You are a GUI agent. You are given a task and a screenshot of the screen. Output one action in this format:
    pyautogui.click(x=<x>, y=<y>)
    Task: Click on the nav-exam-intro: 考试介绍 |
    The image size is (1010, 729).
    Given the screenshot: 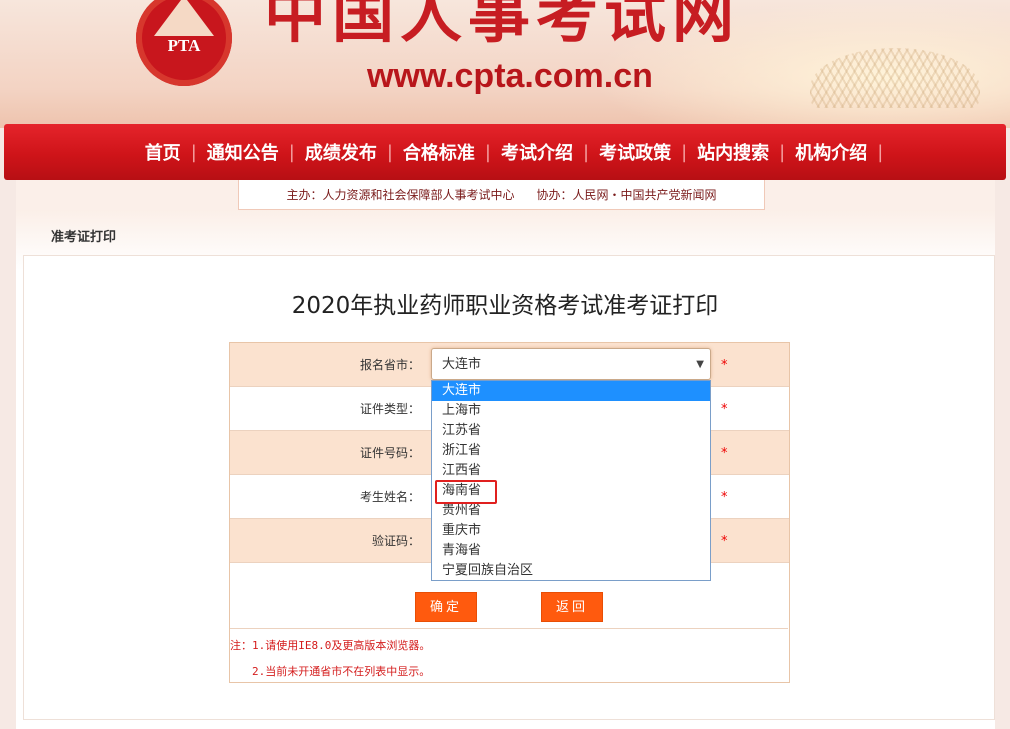 What is the action you would take?
    pyautogui.click(x=540, y=152)
    